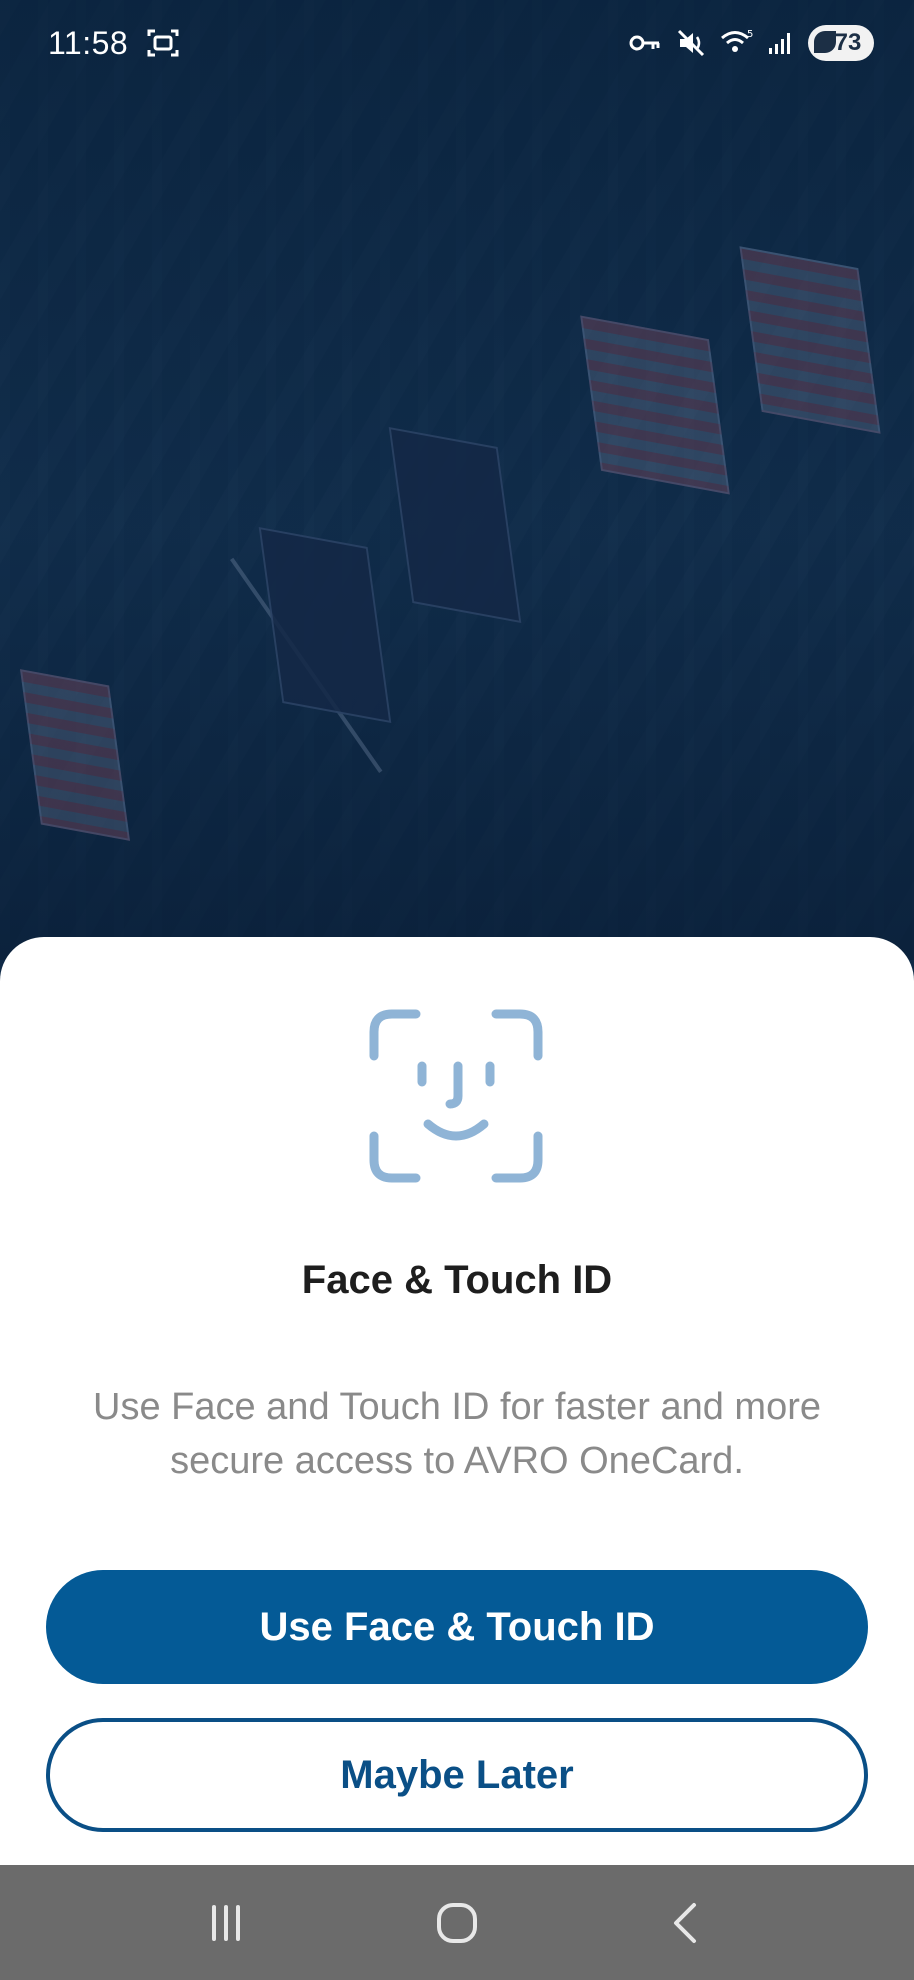 This screenshot has height=1980, width=914. I want to click on use-face-touch-id-button: Use Face & Touch ID, so click(457, 1627).